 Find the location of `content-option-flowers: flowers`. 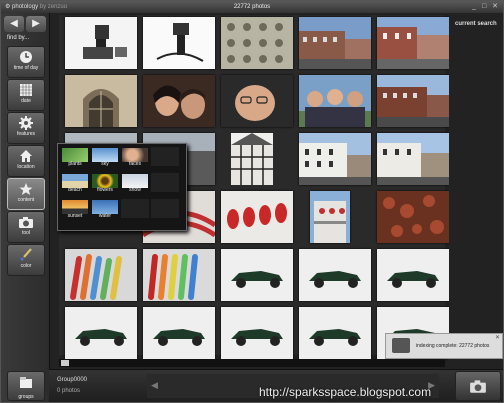

content-option-flowers: flowers is located at coordinates (105, 183).